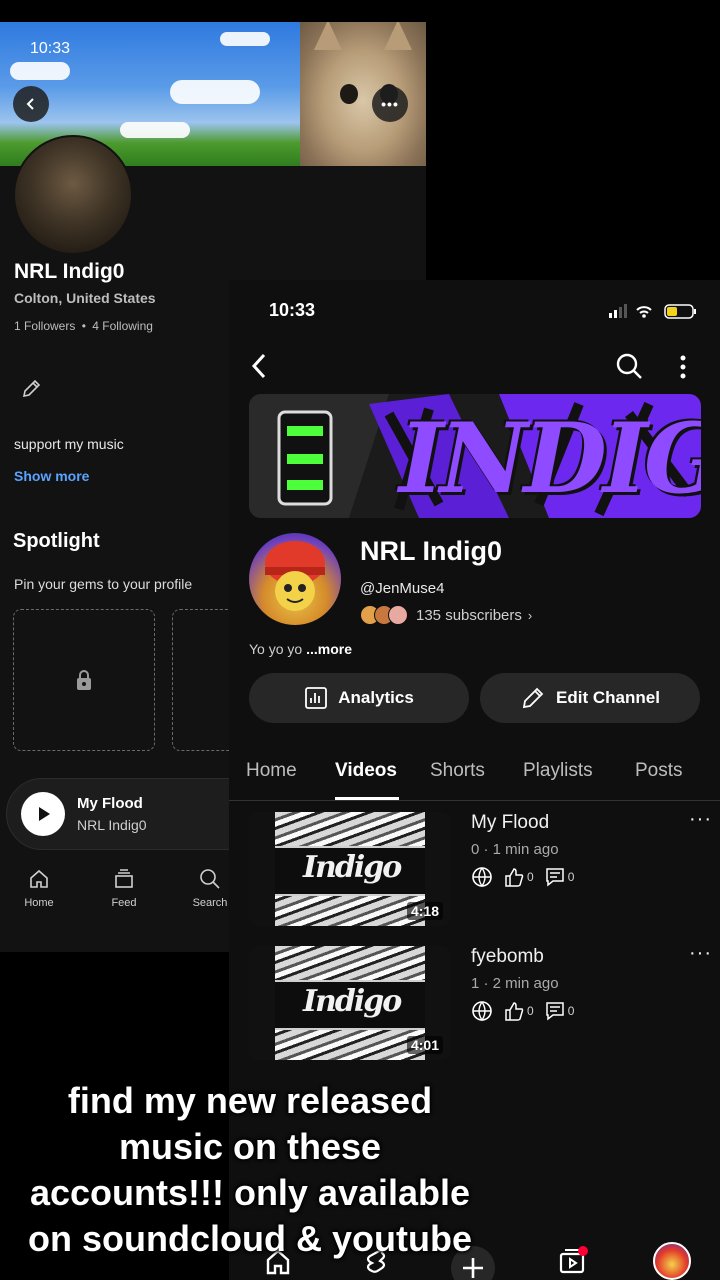 The height and width of the screenshot is (1280, 720). I want to click on spotlight-slot, so click(84, 680).